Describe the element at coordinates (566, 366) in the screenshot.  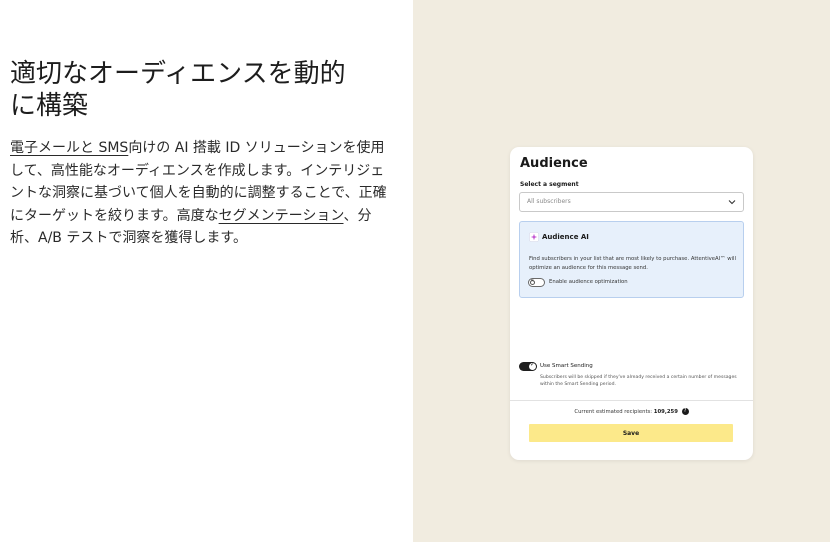
I see `smart-sending-label: Use Smart Sending` at that location.